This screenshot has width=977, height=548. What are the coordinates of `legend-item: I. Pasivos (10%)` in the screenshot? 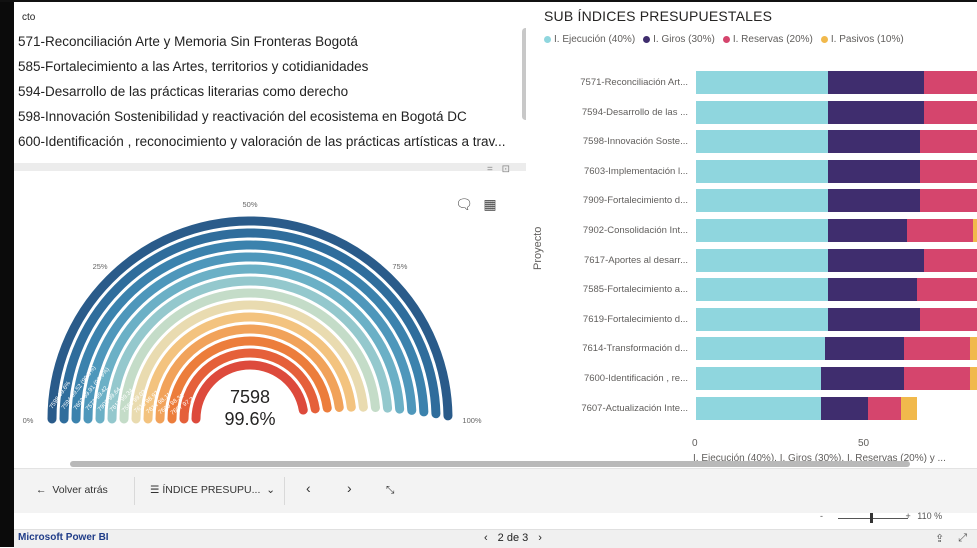 It's located at (862, 39).